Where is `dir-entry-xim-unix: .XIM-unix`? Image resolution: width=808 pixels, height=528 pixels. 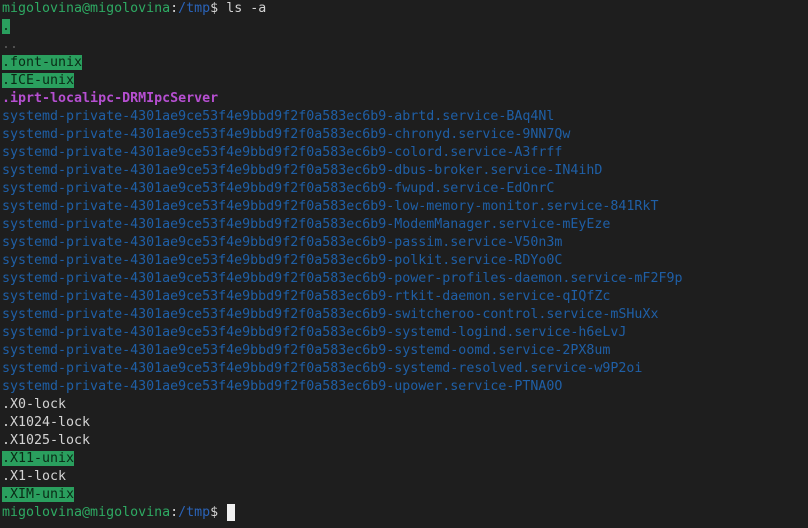 dir-entry-xim-unix: .XIM-unix is located at coordinates (38, 495).